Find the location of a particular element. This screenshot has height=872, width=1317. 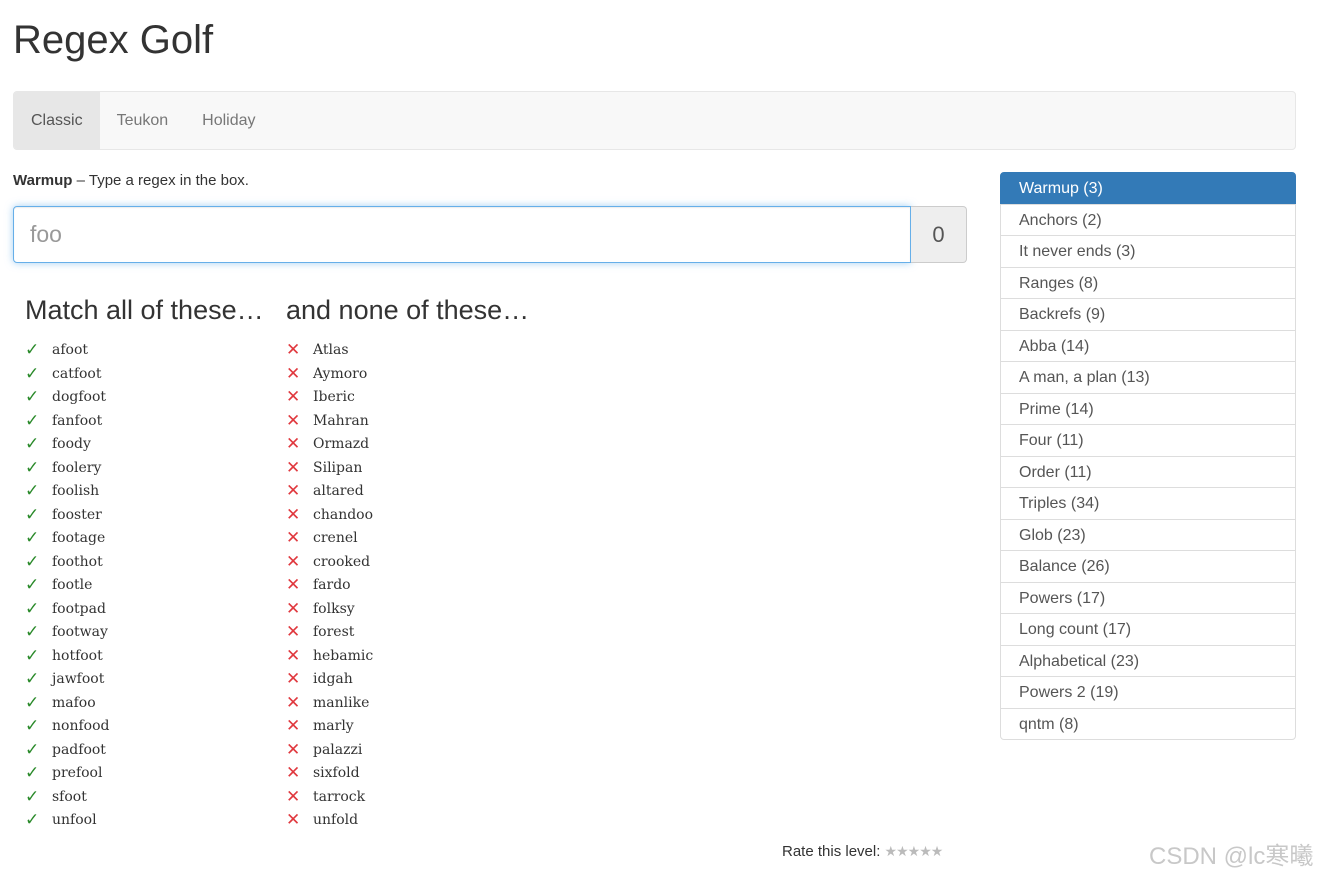

match-word-text: afoot is located at coordinates (70, 350).